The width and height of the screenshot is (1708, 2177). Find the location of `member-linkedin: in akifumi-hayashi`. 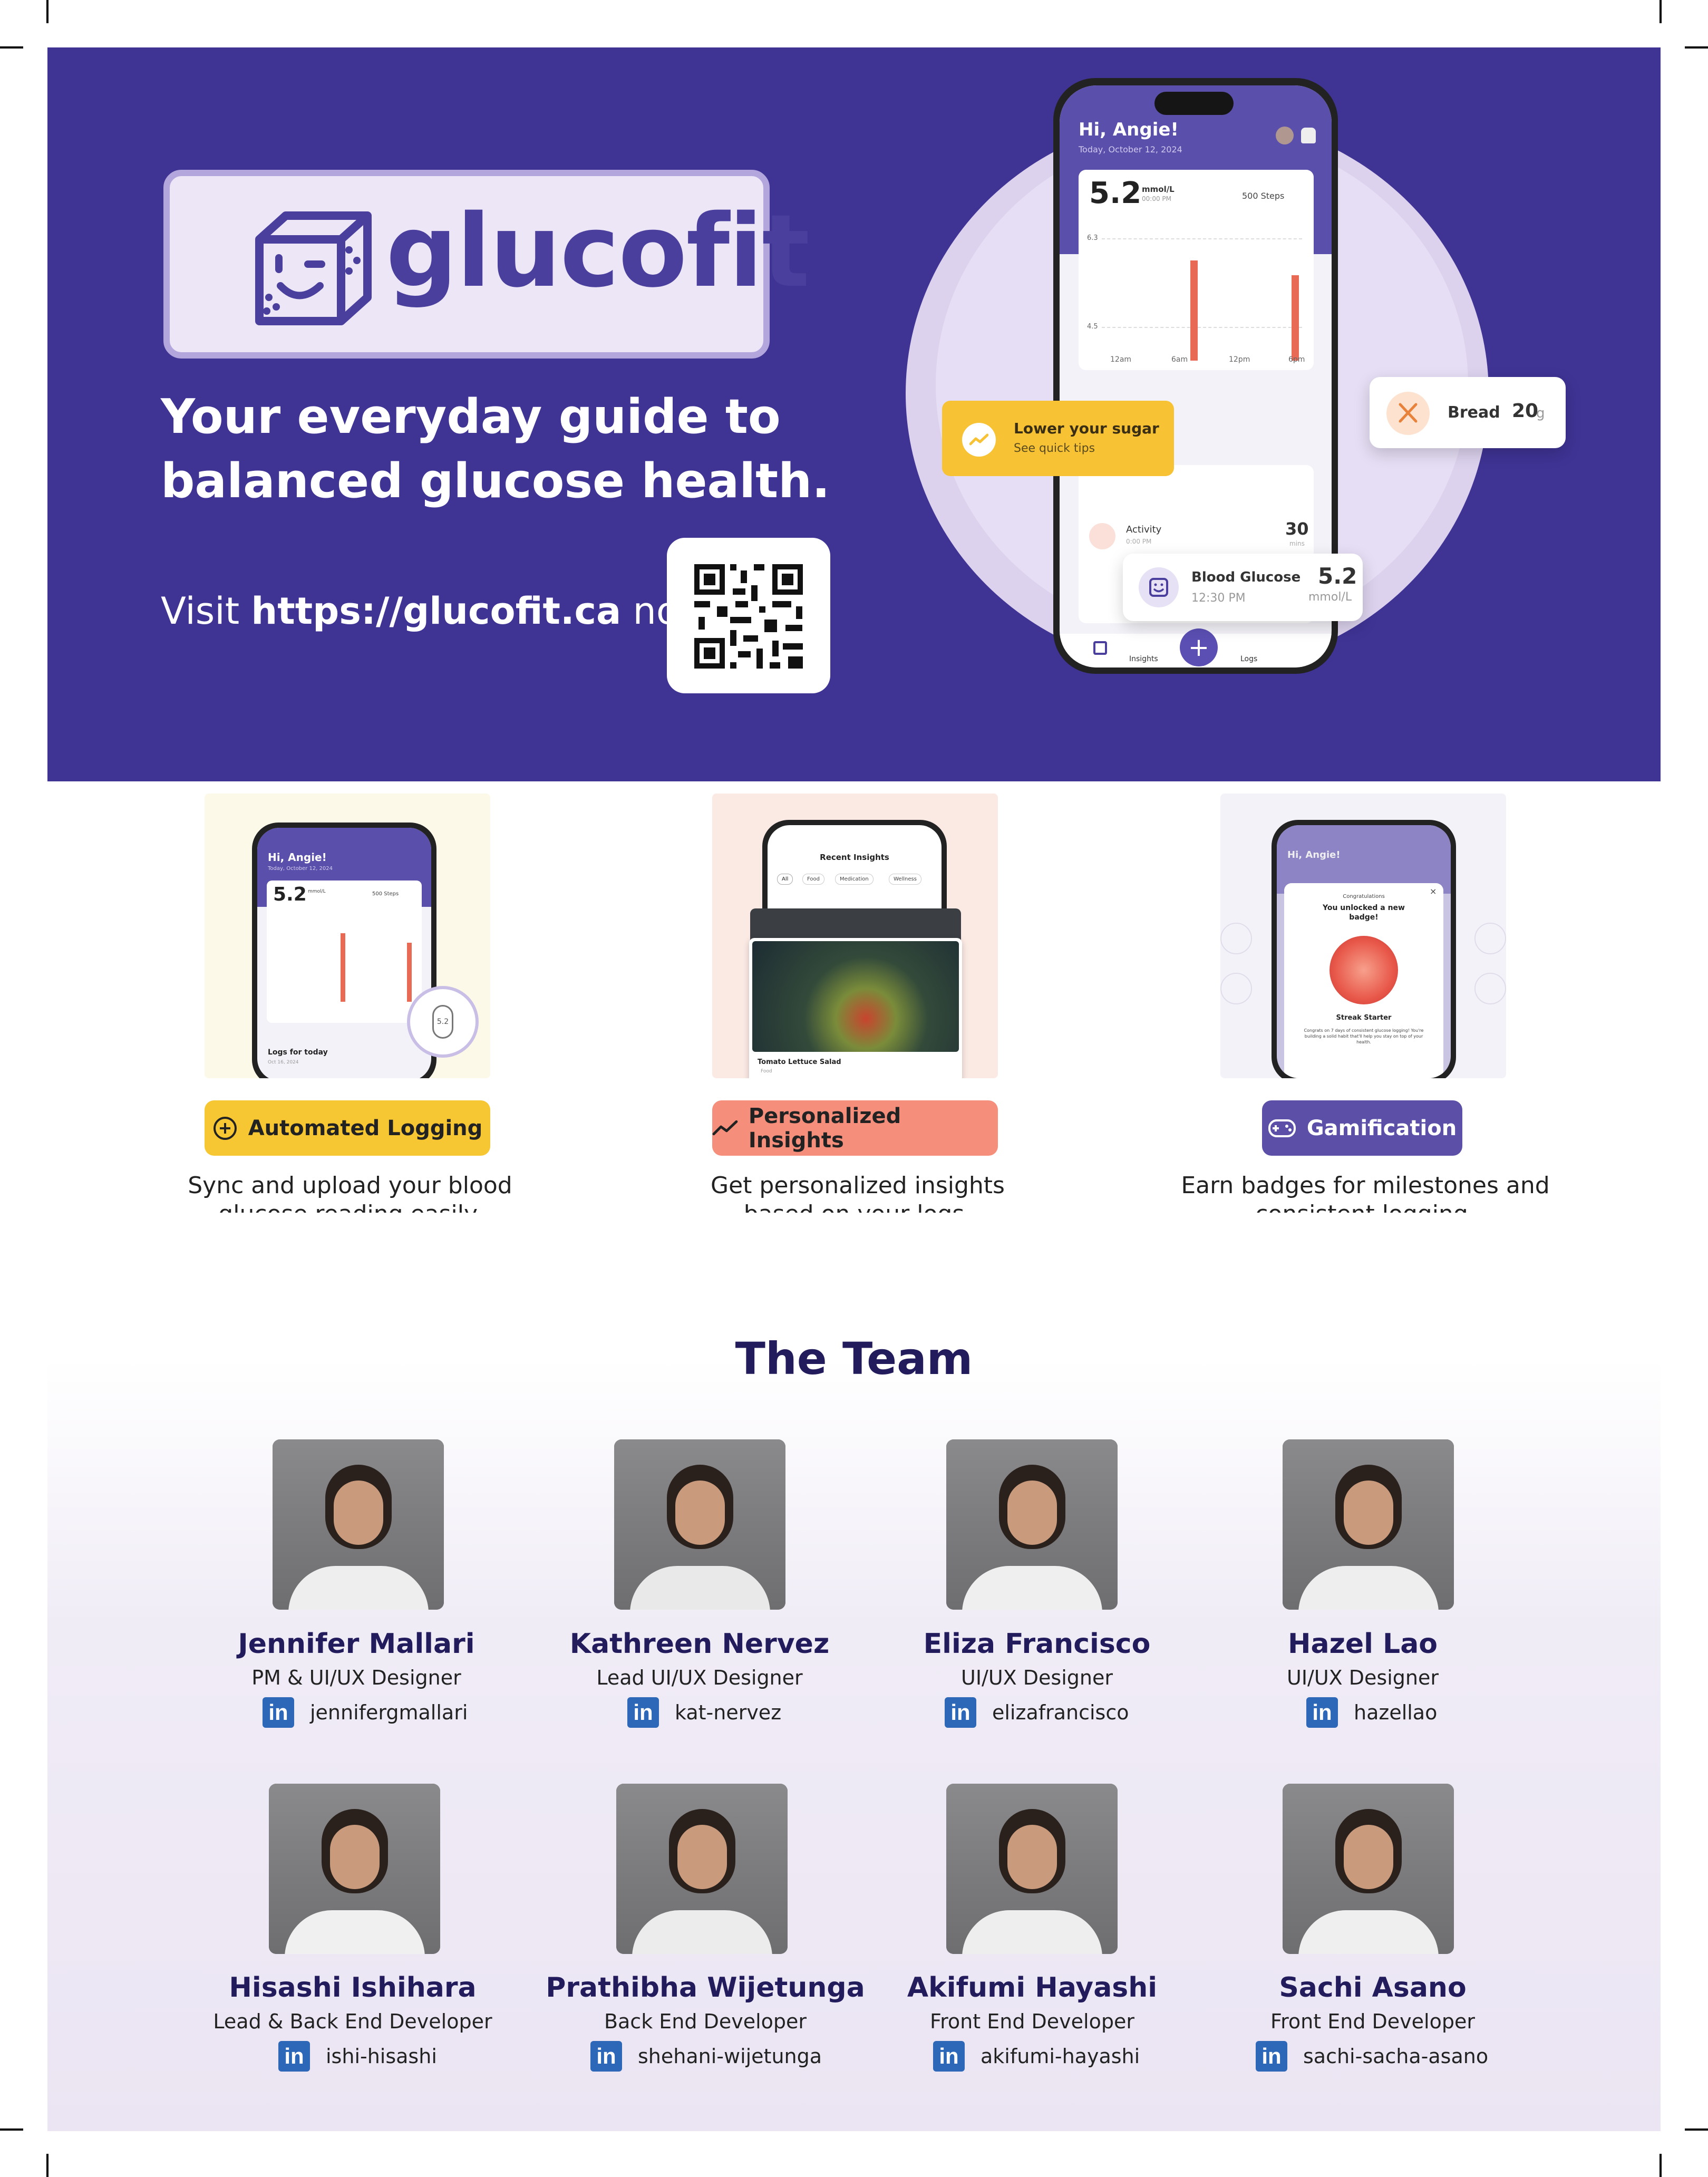

member-linkedin: in akifumi-hayashi is located at coordinates (1036, 2056).